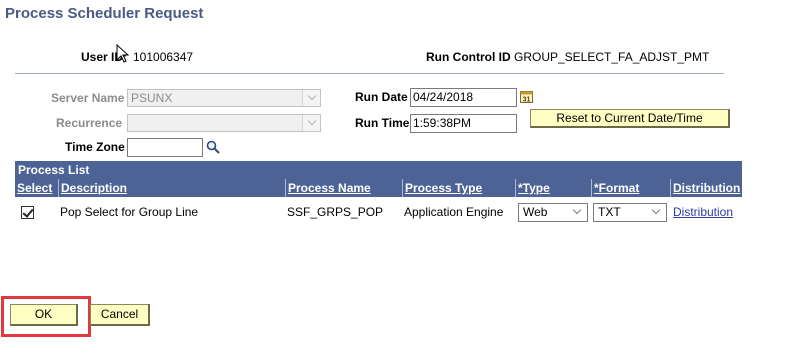 The width and height of the screenshot is (797, 344). What do you see at coordinates (527, 100) in the screenshot?
I see `svg-text: 31` at bounding box center [527, 100].